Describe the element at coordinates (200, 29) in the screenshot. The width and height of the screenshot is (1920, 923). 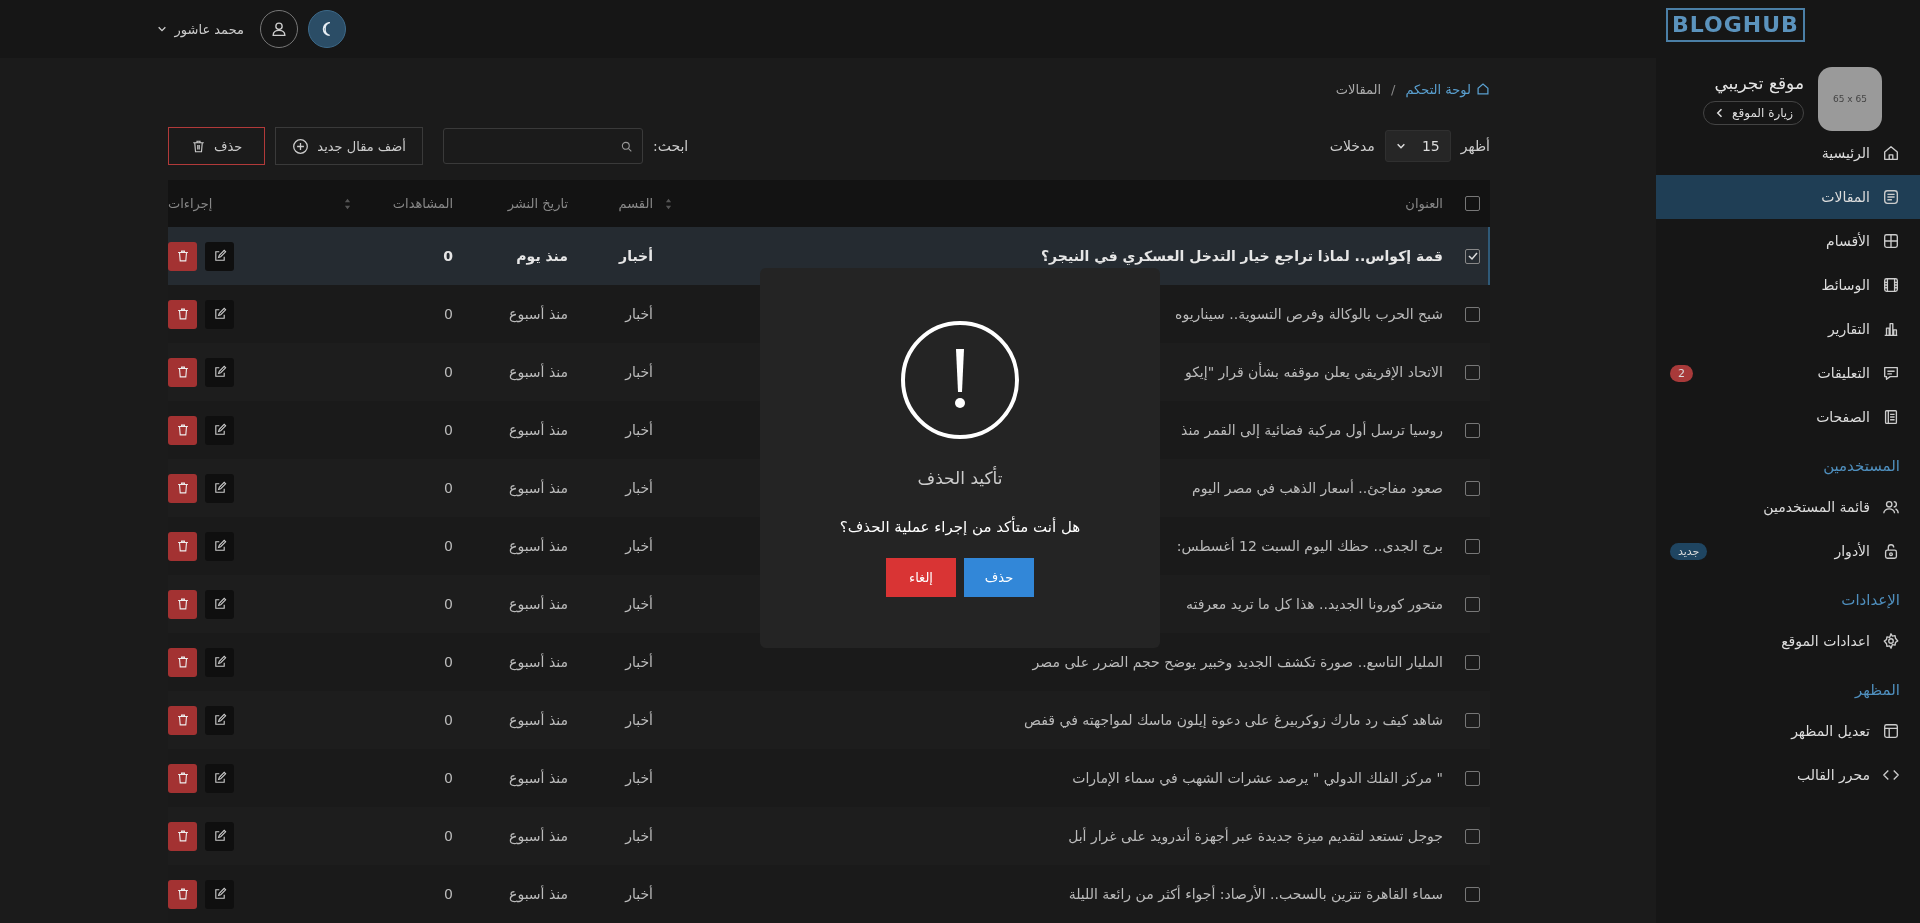
I see `user-menu: محمد عاشور` at that location.